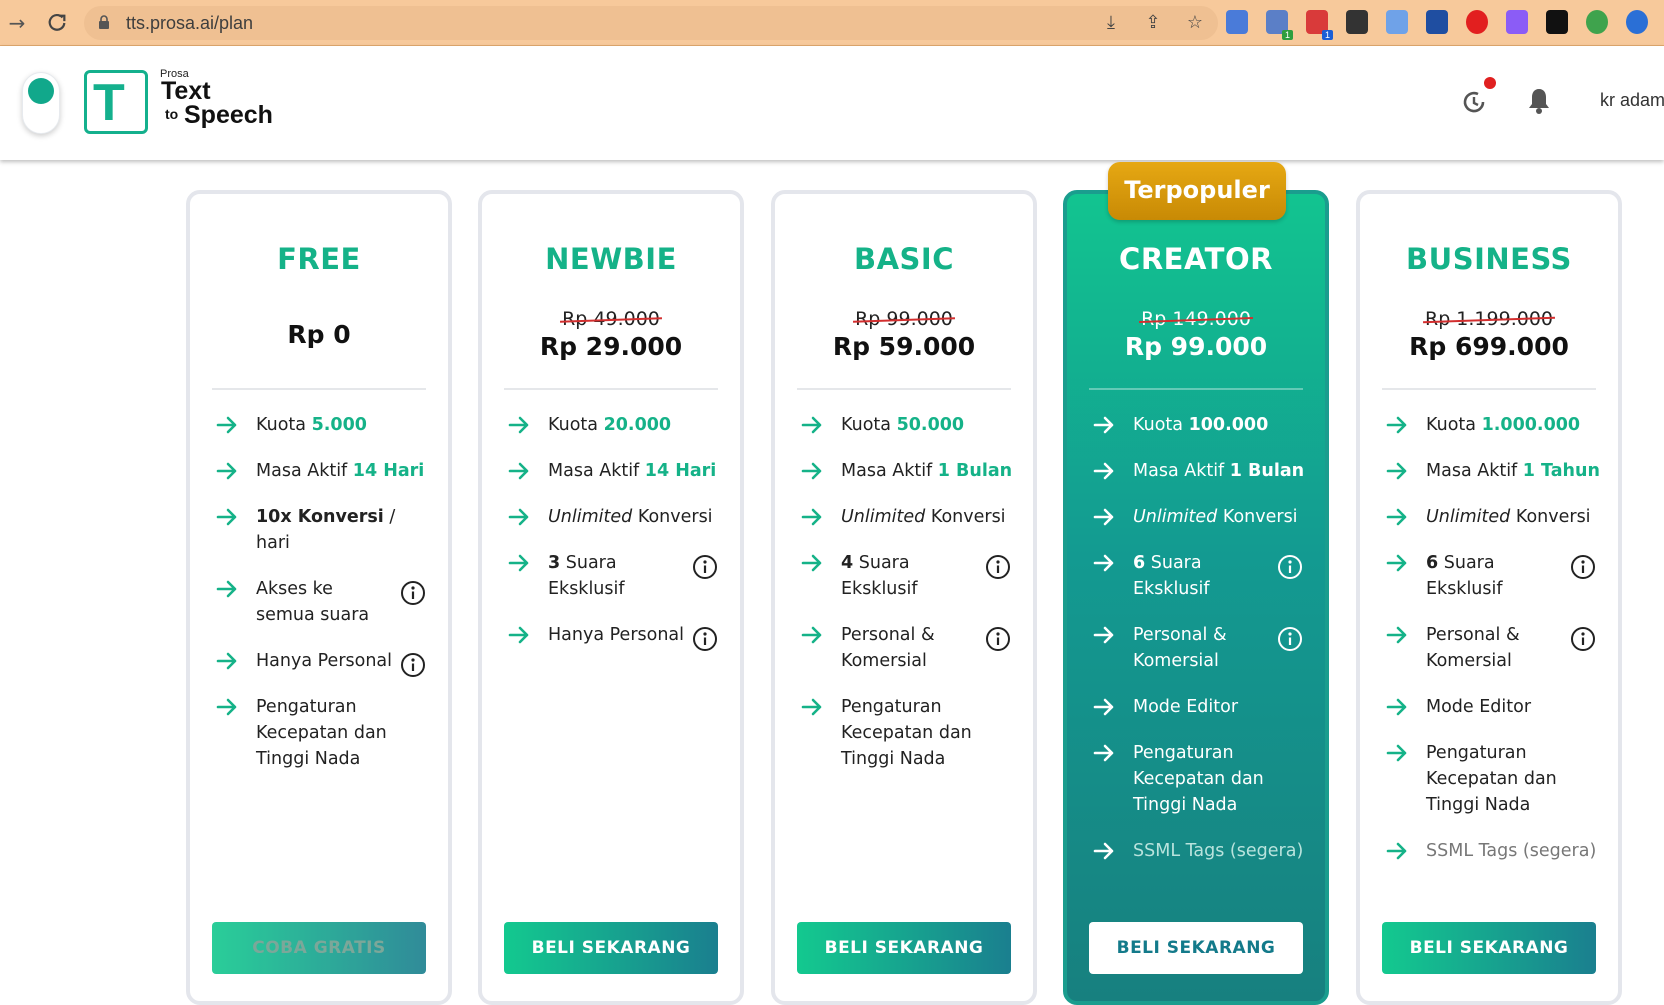  I want to click on bell-icon, so click(1539, 101).